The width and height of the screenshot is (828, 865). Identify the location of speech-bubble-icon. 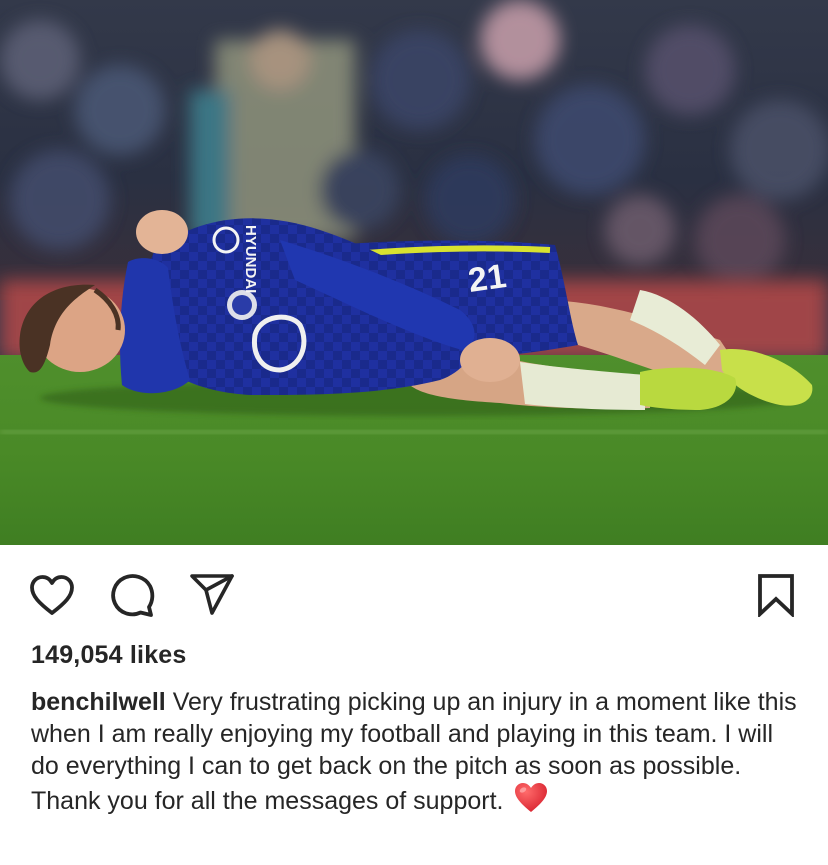
(133, 595).